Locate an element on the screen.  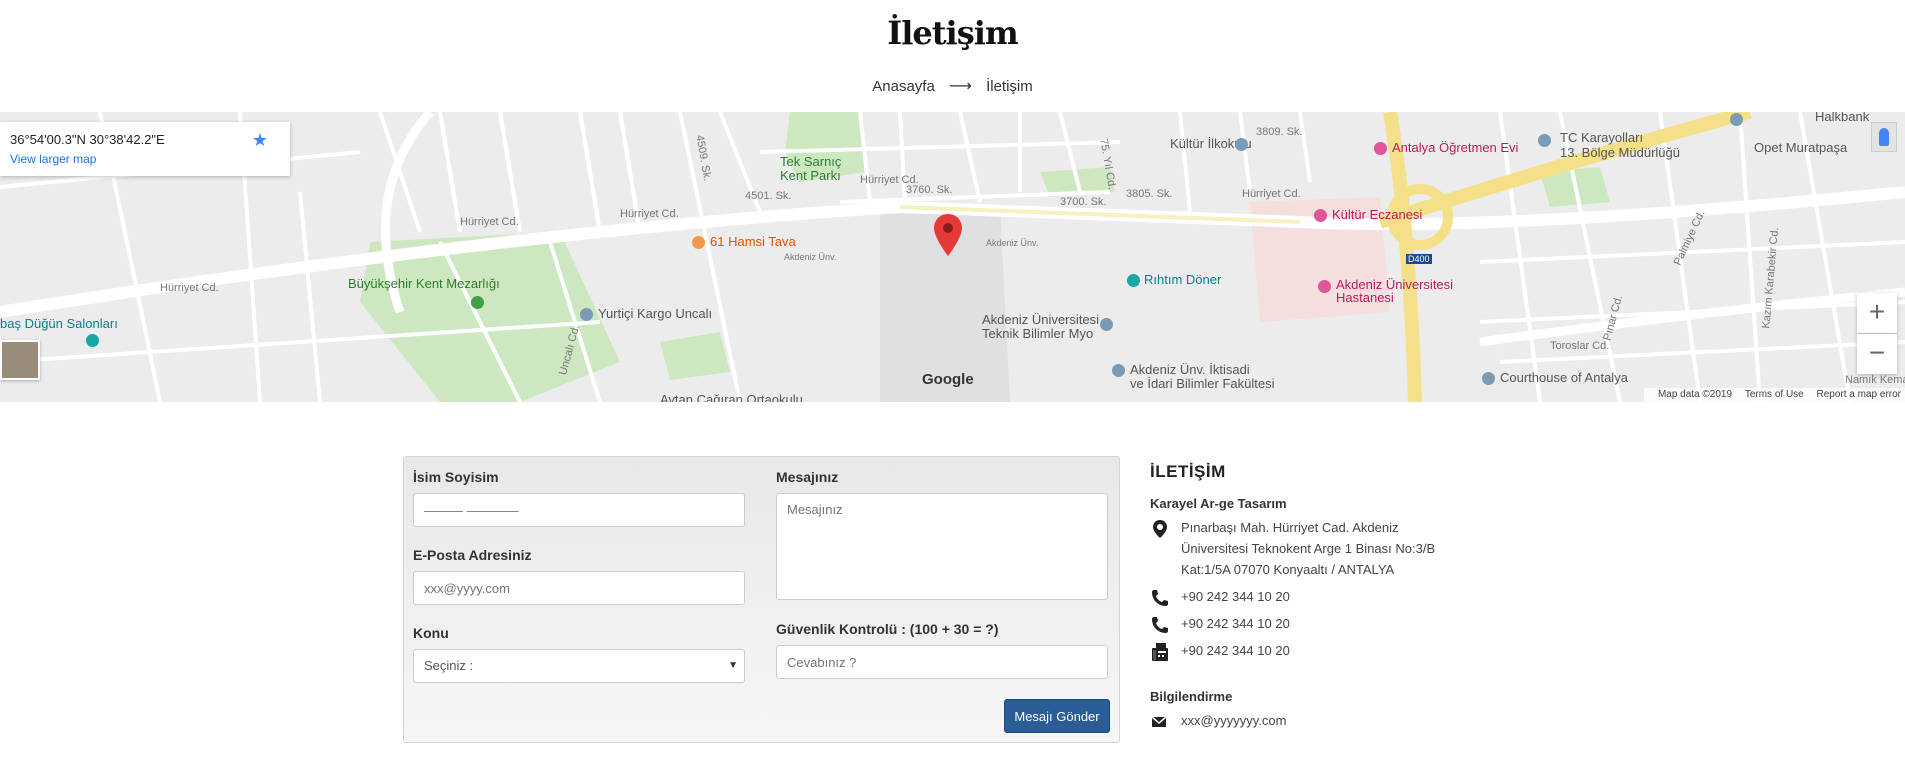
pegman-icon is located at coordinates (1884, 137).